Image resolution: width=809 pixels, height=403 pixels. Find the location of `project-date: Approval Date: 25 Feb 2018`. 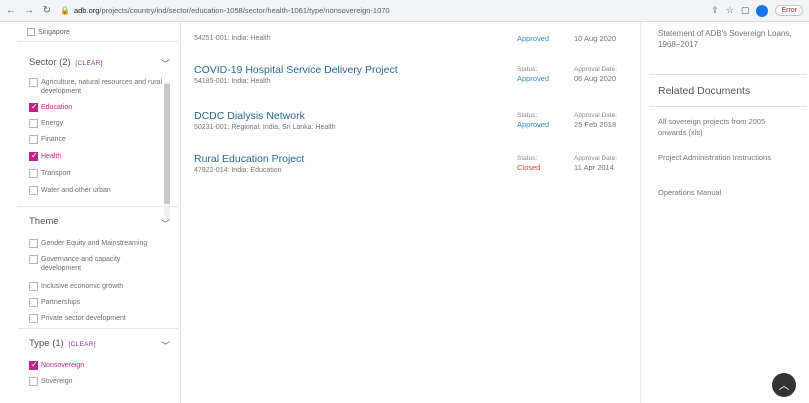

project-date: Approval Date: 25 Feb 2018 is located at coordinates (595, 120).